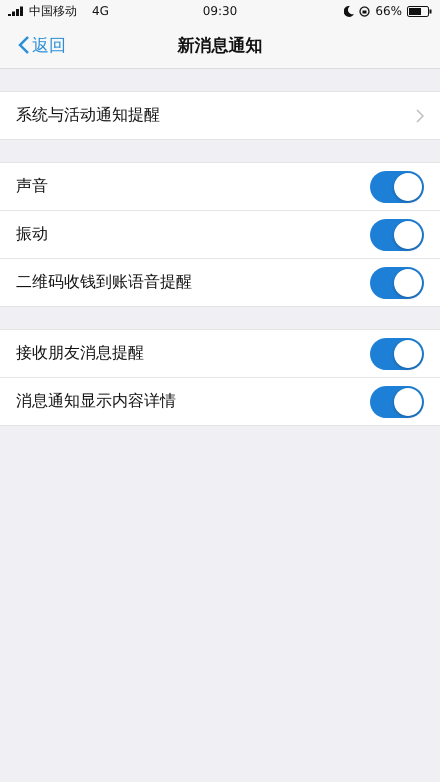  Describe the element at coordinates (349, 11) in the screenshot. I see `moon-icon` at that location.